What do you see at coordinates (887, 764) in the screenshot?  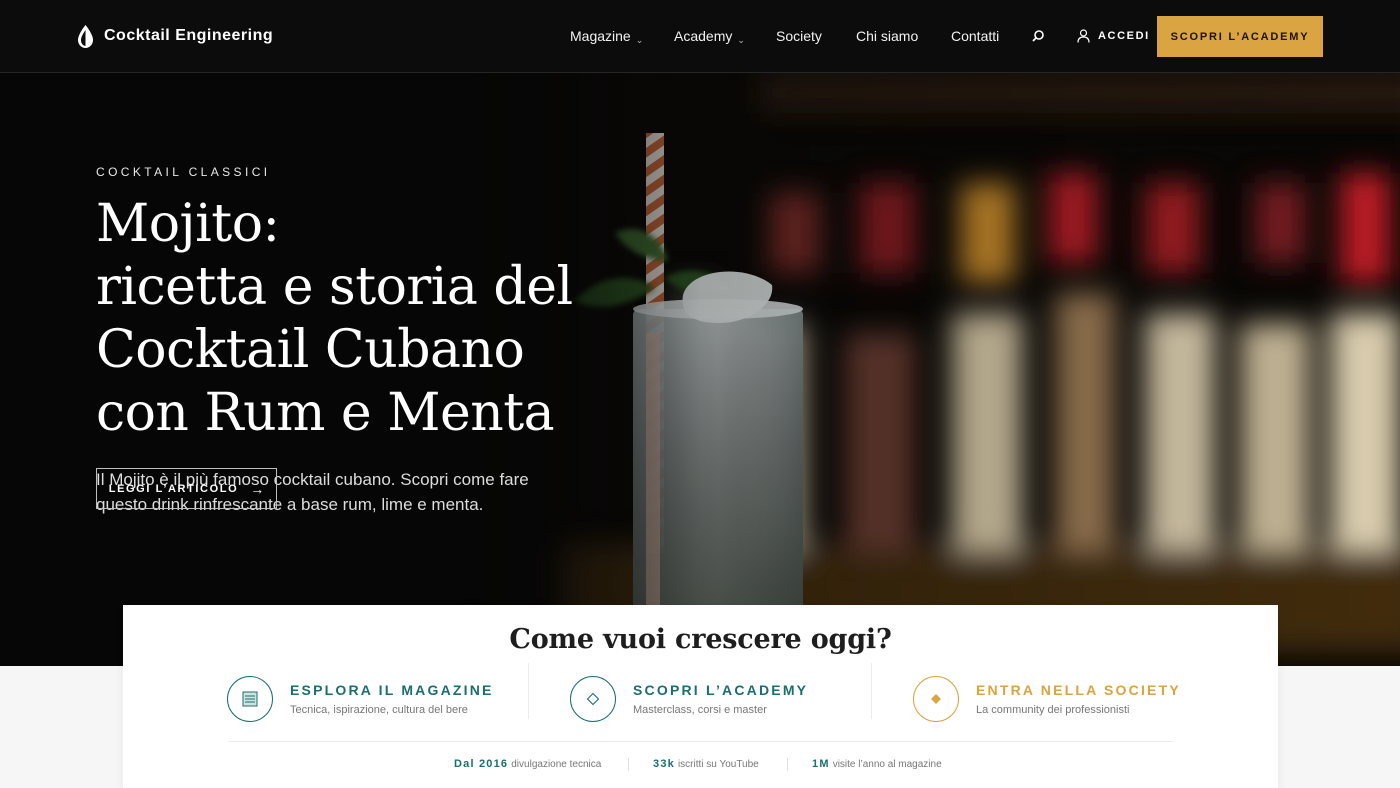 I see `stat-label: visite l’anno al magazine` at bounding box center [887, 764].